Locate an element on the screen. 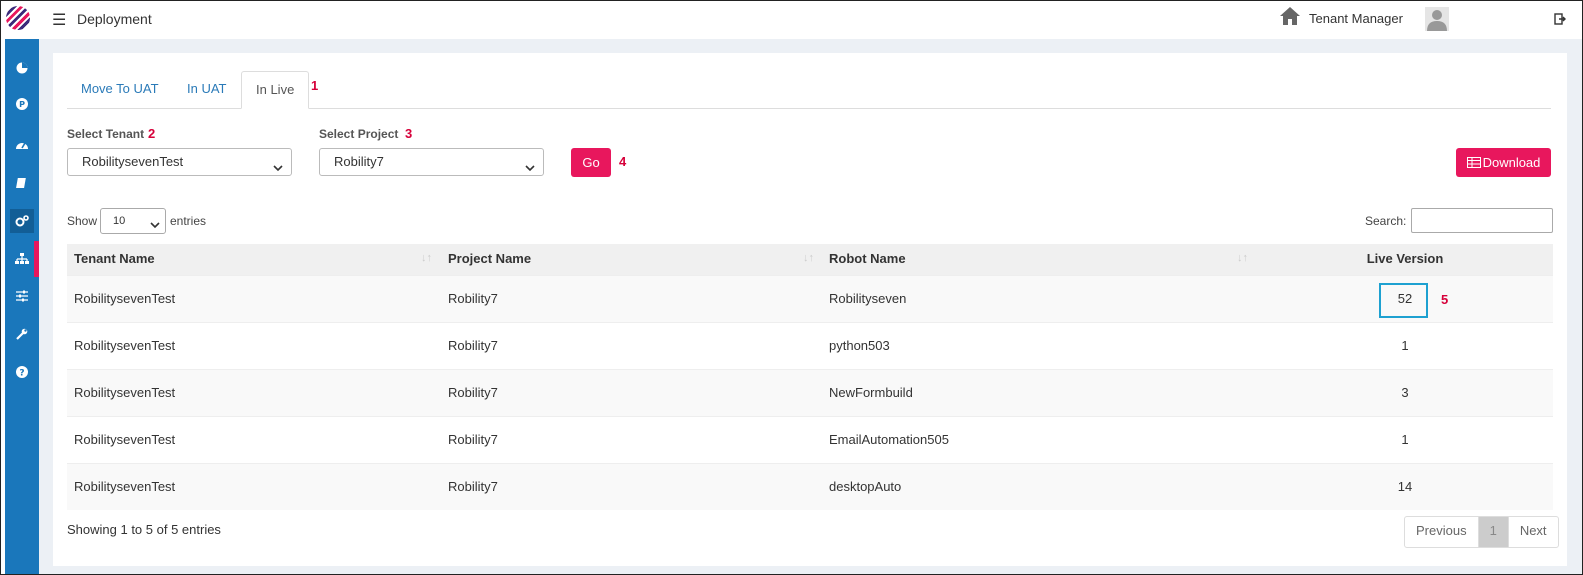 The image size is (1583, 575). dashboard-gauge-icon is located at coordinates (22, 144).